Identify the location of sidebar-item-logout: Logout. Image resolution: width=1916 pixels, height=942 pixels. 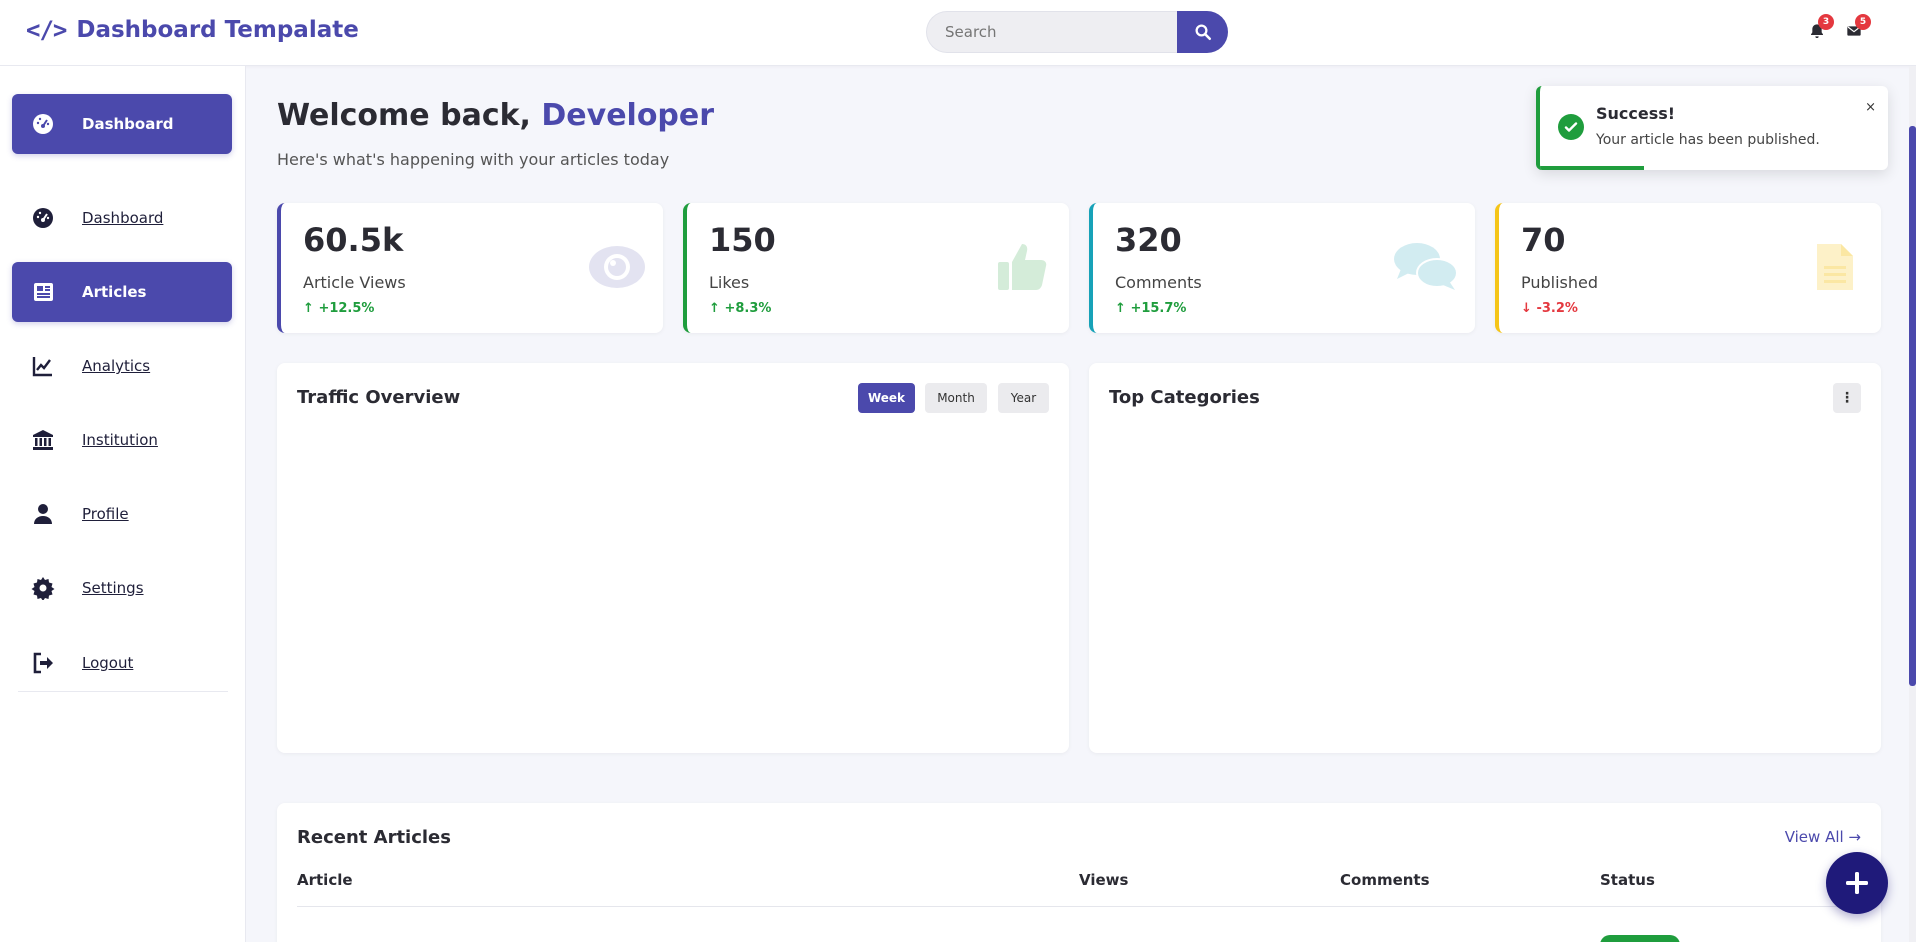
(122, 663).